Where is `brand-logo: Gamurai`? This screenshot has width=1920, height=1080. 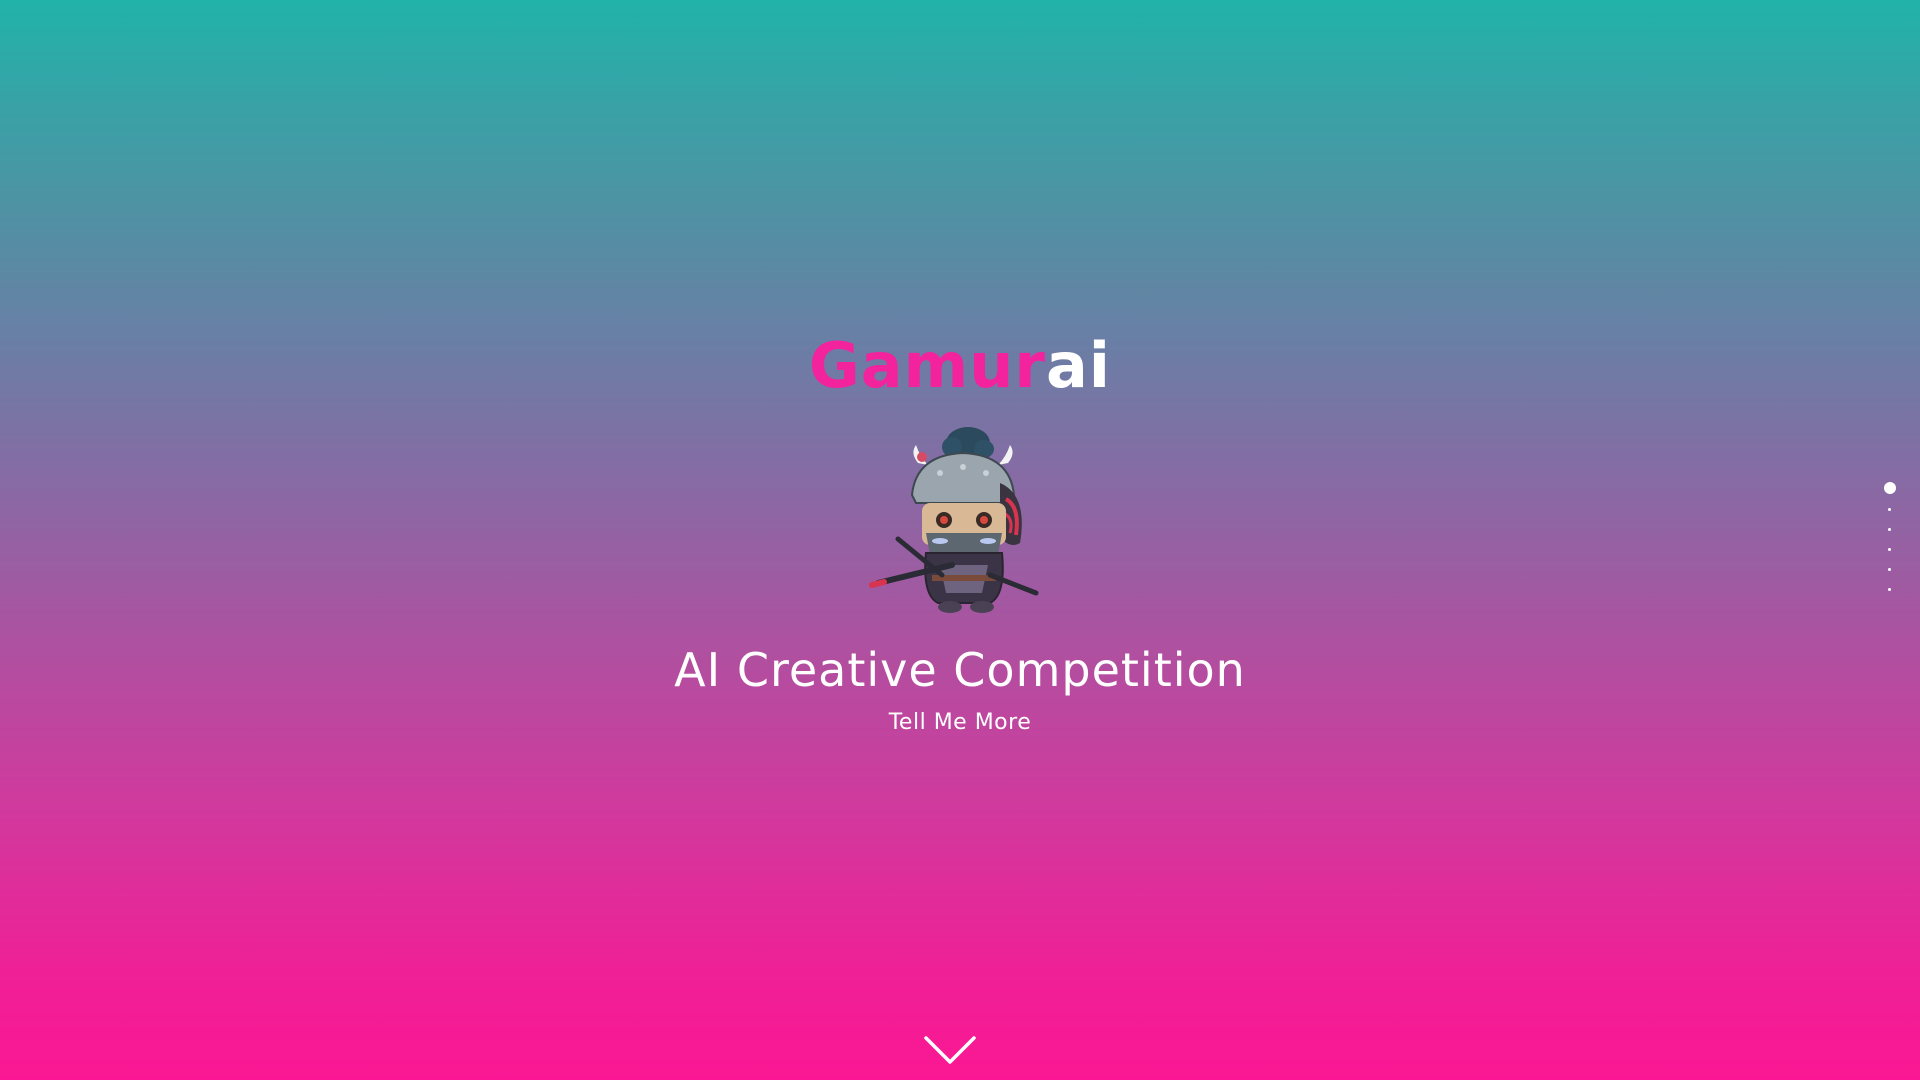 brand-logo: Gamurai is located at coordinates (960, 366).